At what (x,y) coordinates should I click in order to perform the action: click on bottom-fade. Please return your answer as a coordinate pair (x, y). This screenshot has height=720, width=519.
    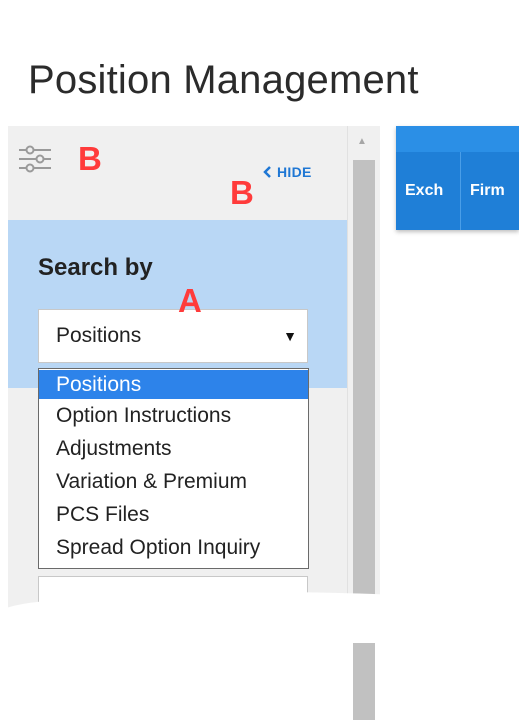
    Looking at the image, I should click on (259, 617).